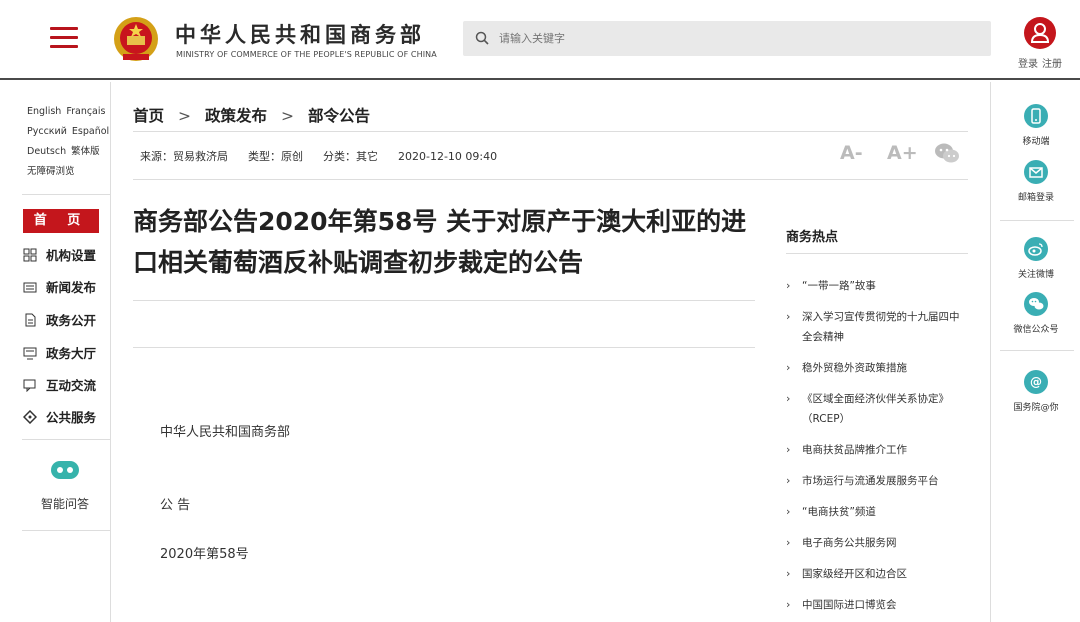 The image size is (1080, 622). What do you see at coordinates (877, 327) in the screenshot?
I see `hot-topic-item: › 深入学习宣传贯彻党的十九届四中全会精神` at bounding box center [877, 327].